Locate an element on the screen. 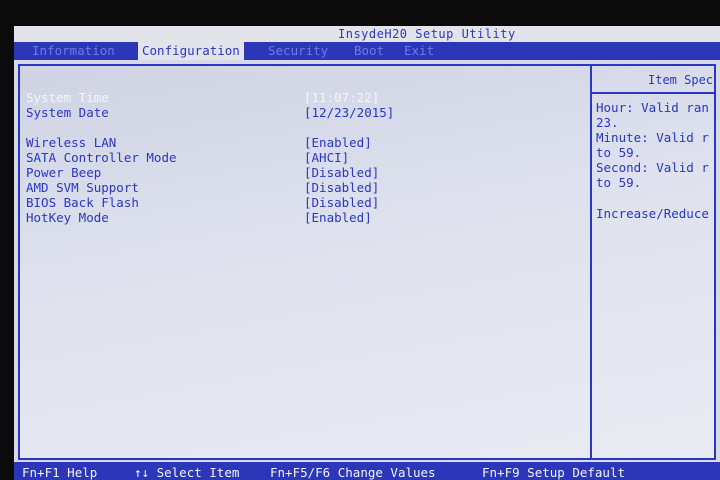 This screenshot has width=720, height=480. setting-row-bios-back-flash: BIOS Back Flash is located at coordinates (82, 202).